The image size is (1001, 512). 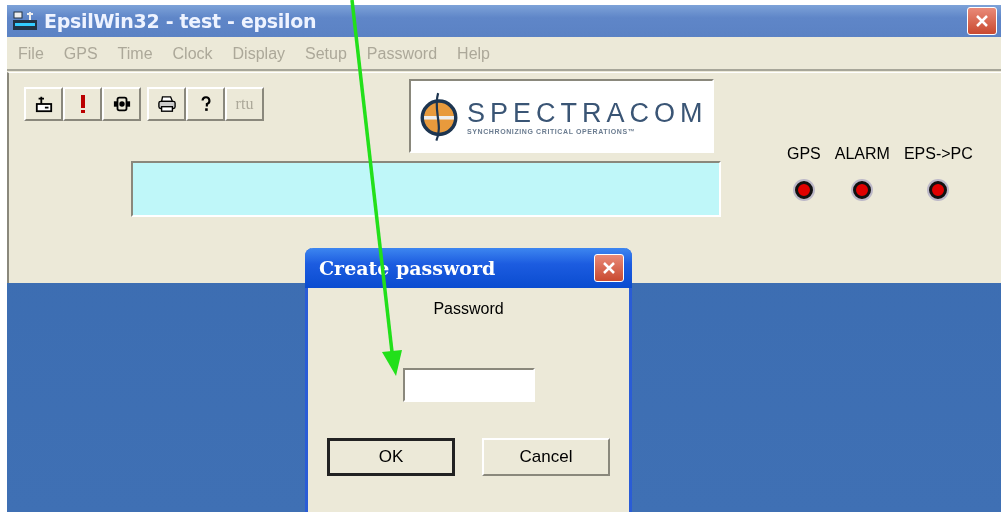 I want to click on indicator-label: ALARM, so click(x=862, y=154).